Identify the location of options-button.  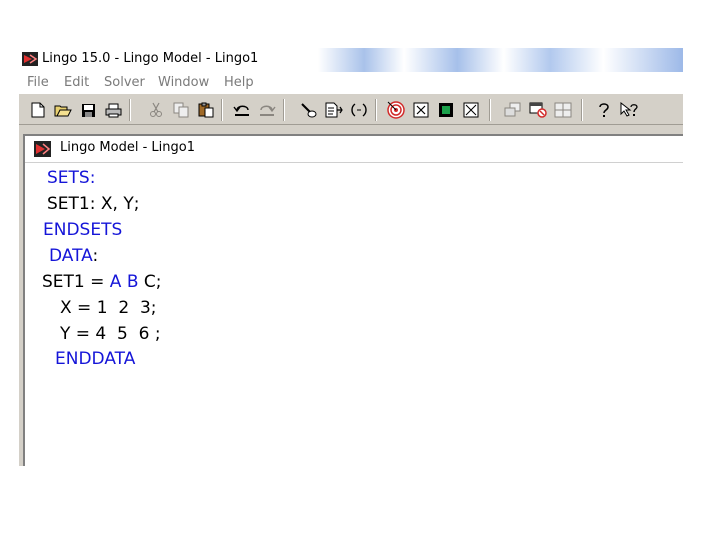
(471, 110).